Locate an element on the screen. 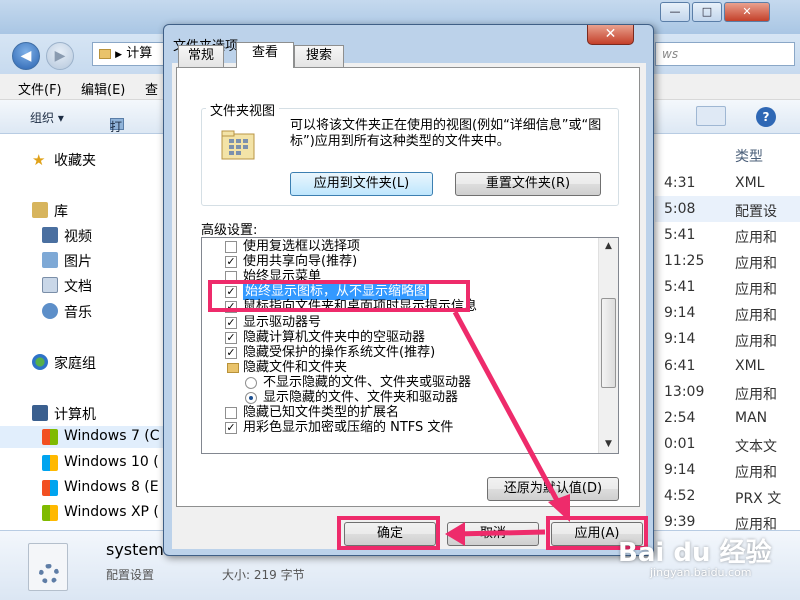 This screenshot has height=600, width=800. highlight-always-show-icons is located at coordinates (339, 296).